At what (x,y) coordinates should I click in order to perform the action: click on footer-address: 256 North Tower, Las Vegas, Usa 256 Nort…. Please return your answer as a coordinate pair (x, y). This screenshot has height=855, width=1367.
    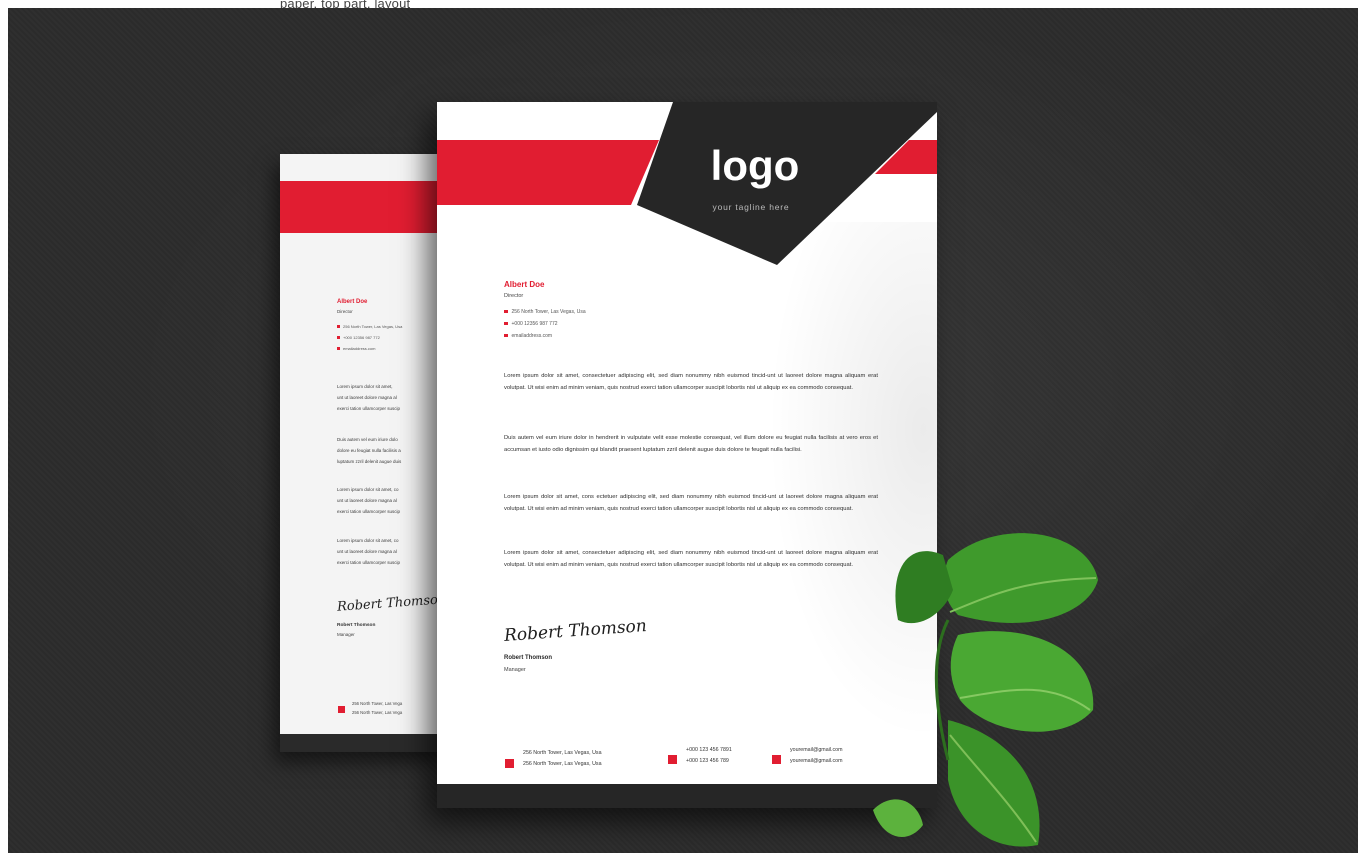
    Looking at the image, I should click on (562, 759).